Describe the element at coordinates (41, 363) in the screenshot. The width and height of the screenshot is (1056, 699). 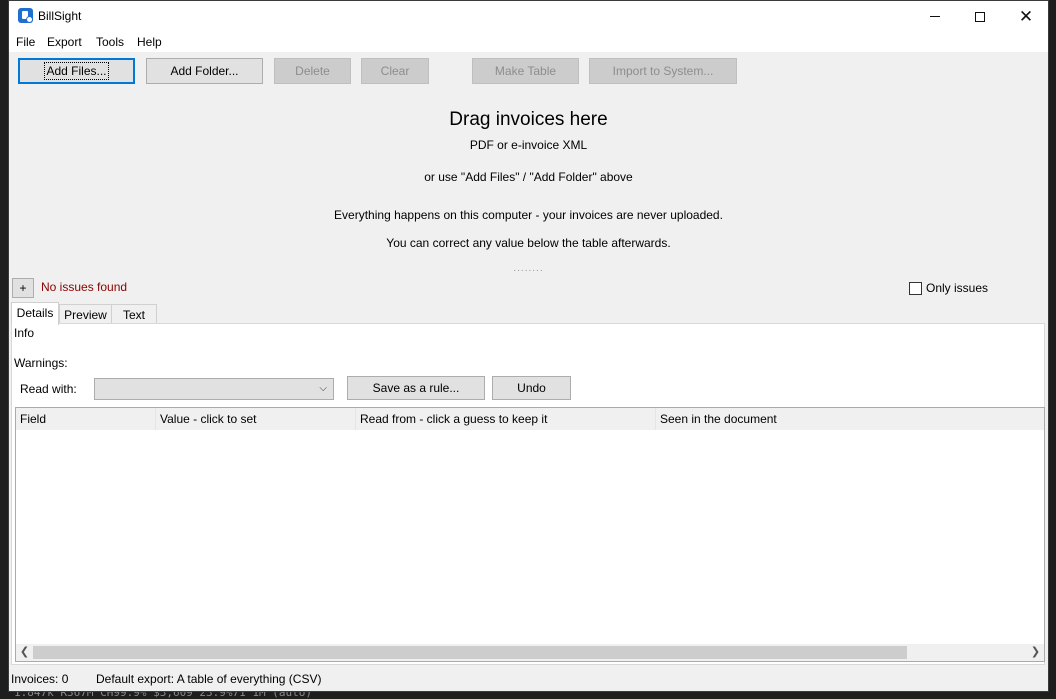
I see `warnings-label: Warnings:` at that location.